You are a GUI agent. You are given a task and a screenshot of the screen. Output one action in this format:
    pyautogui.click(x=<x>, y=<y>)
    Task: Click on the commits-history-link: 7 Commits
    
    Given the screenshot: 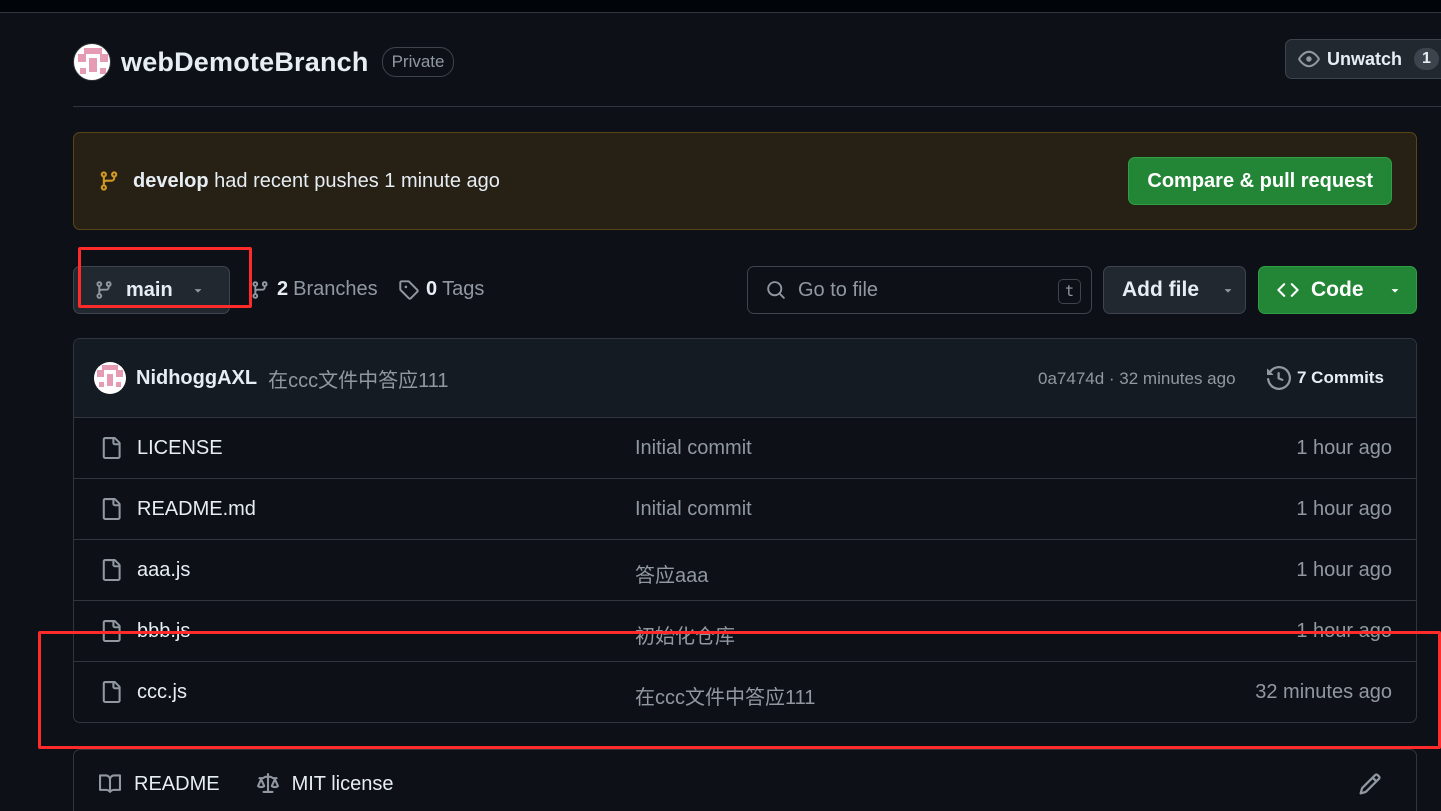 What is the action you would take?
    pyautogui.click(x=1325, y=378)
    